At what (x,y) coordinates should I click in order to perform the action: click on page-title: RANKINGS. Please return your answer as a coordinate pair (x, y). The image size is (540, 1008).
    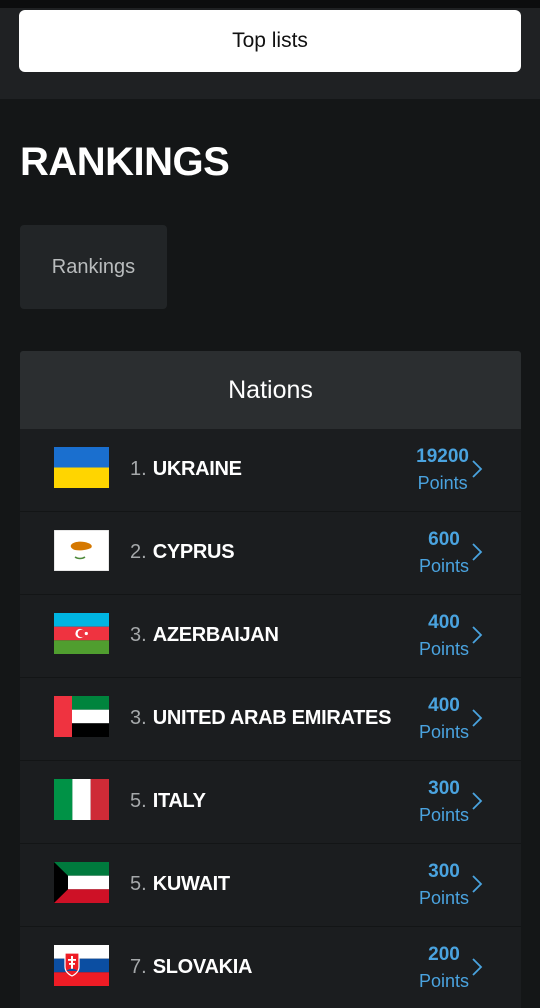
    Looking at the image, I should click on (125, 162).